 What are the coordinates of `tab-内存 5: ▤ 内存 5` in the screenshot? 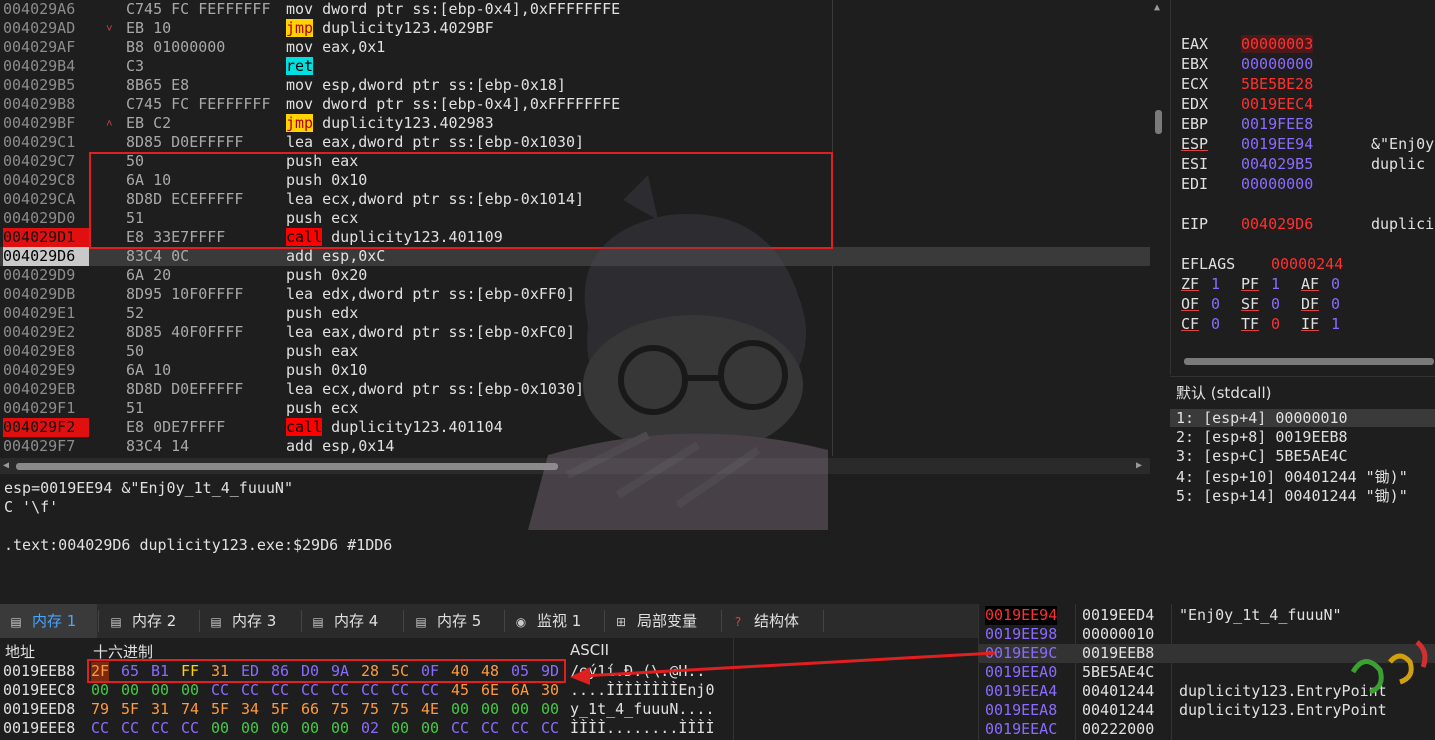 It's located at (454, 621).